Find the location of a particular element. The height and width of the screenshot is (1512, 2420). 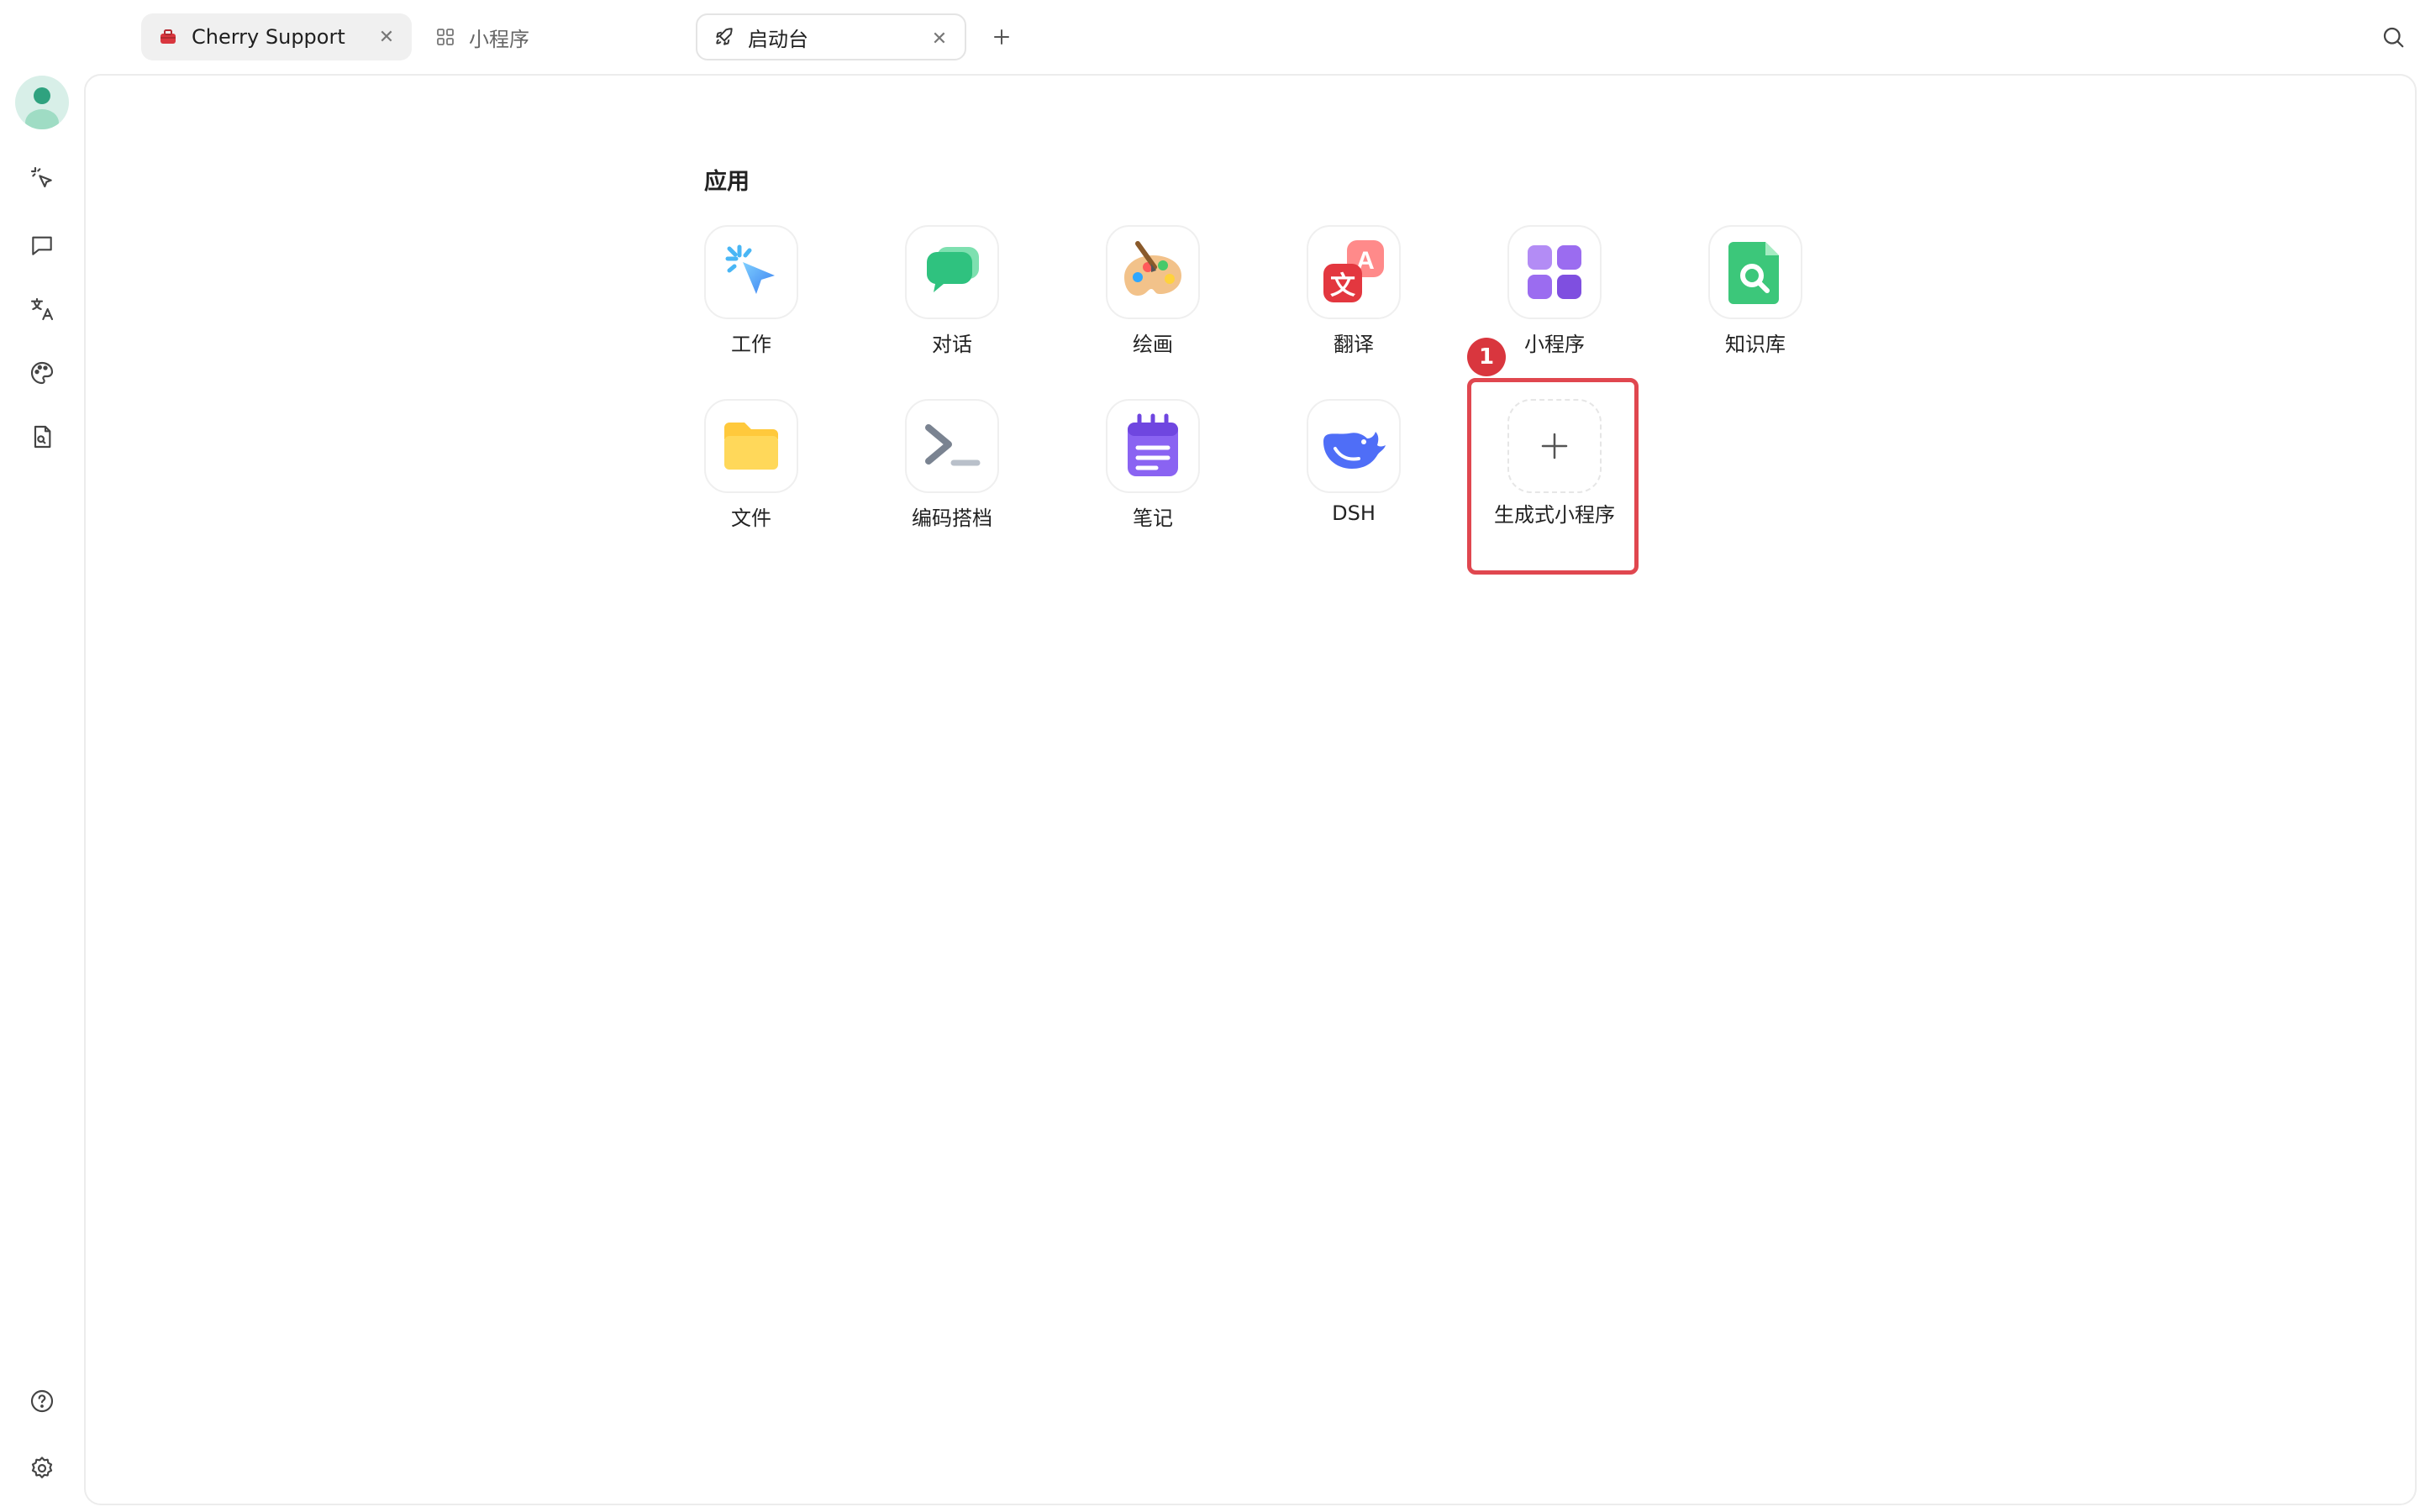

whale-icon is located at coordinates (1354, 446).